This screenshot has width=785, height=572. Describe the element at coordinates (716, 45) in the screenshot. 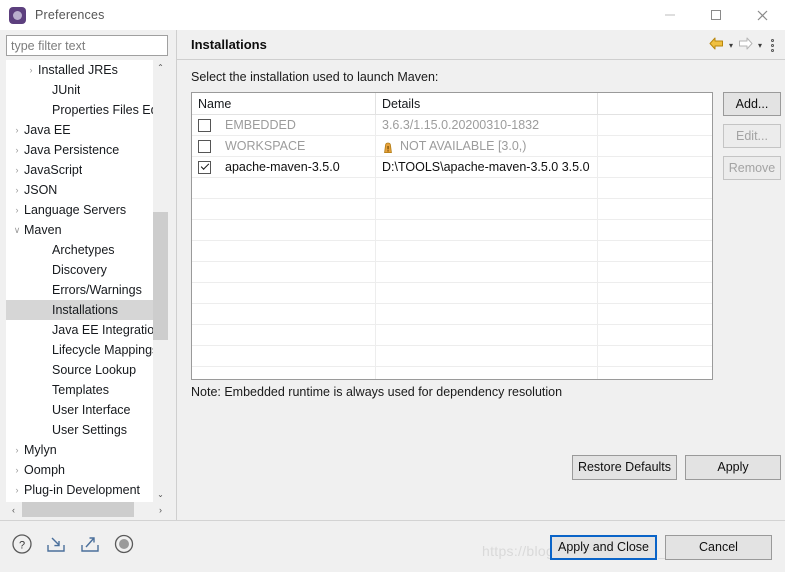

I see `back-arrow-icon` at that location.